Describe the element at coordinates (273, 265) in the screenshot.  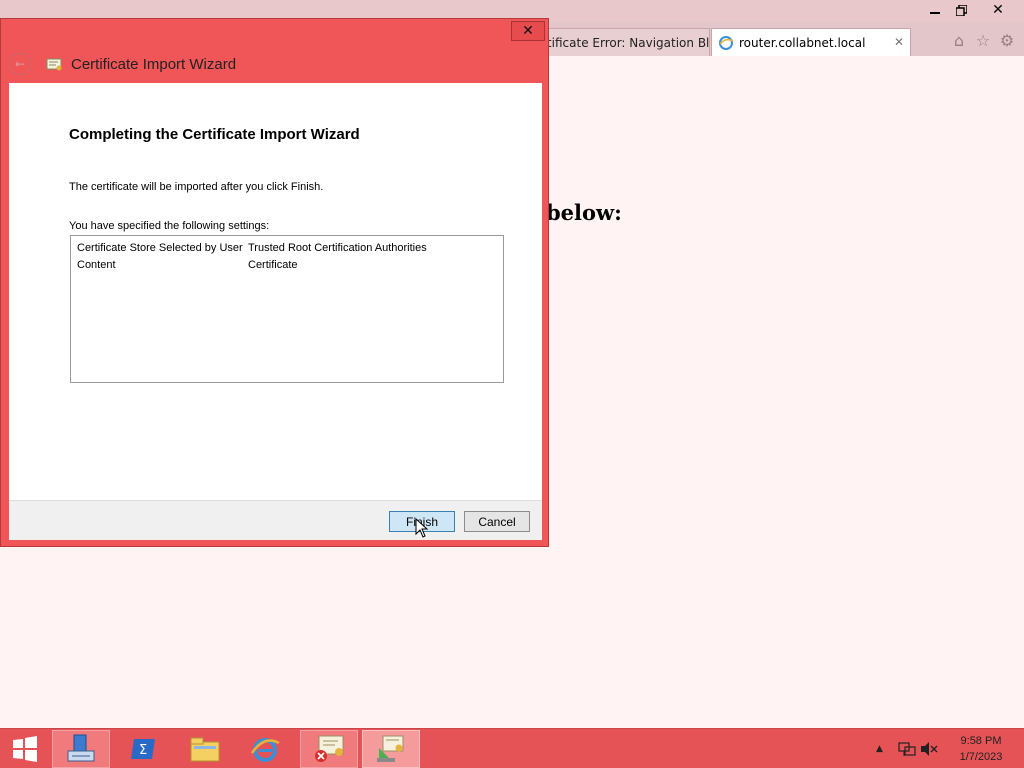
I see `settings-value: Certificate` at that location.